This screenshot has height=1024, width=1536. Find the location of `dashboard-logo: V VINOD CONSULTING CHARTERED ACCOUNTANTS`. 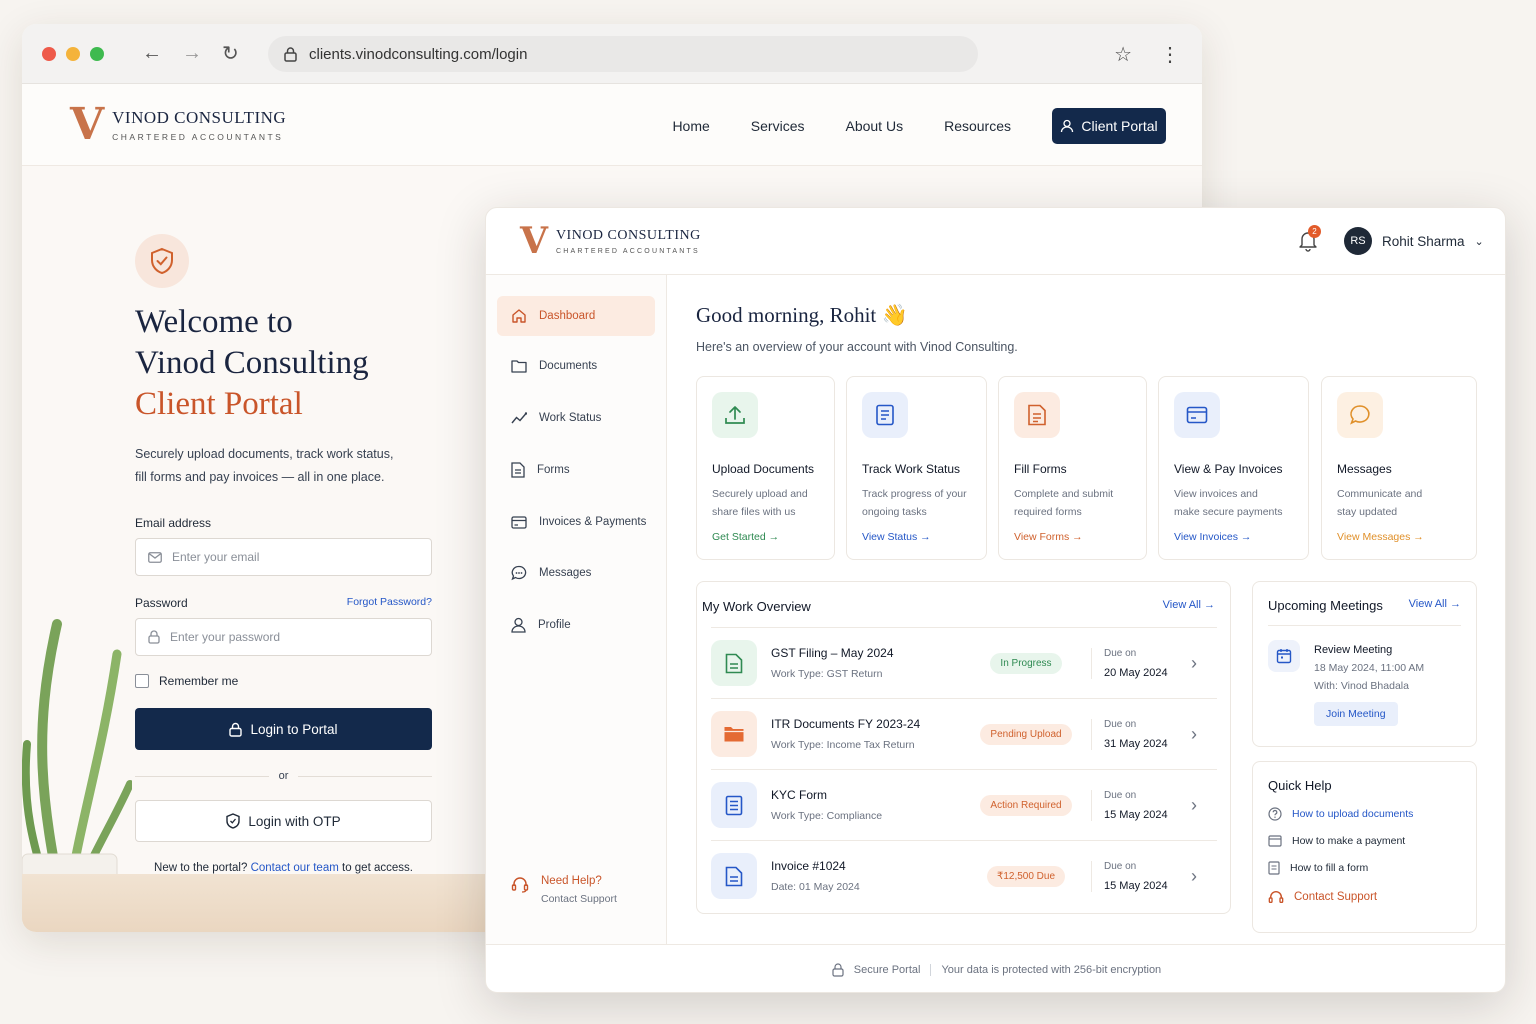

dashboard-logo: V VINOD CONSULTING CHARTERED ACCOUNTANTS is located at coordinates (610, 241).